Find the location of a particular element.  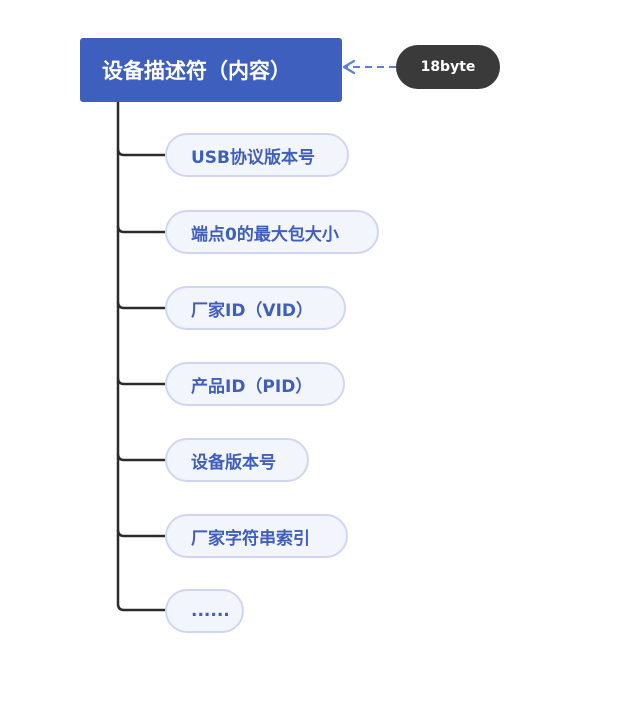

child-topic-usb-version: USB协议版本号 is located at coordinates (257, 155).